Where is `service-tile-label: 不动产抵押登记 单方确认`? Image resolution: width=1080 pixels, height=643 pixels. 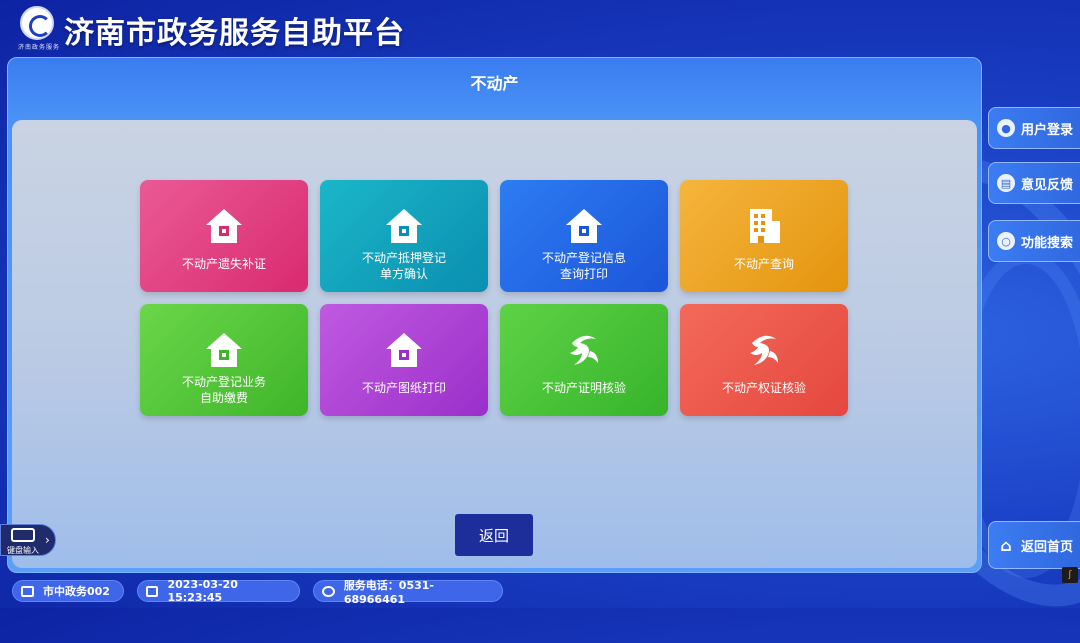
service-tile-label: 不动产抵押登记 单方确认 is located at coordinates (403, 266).